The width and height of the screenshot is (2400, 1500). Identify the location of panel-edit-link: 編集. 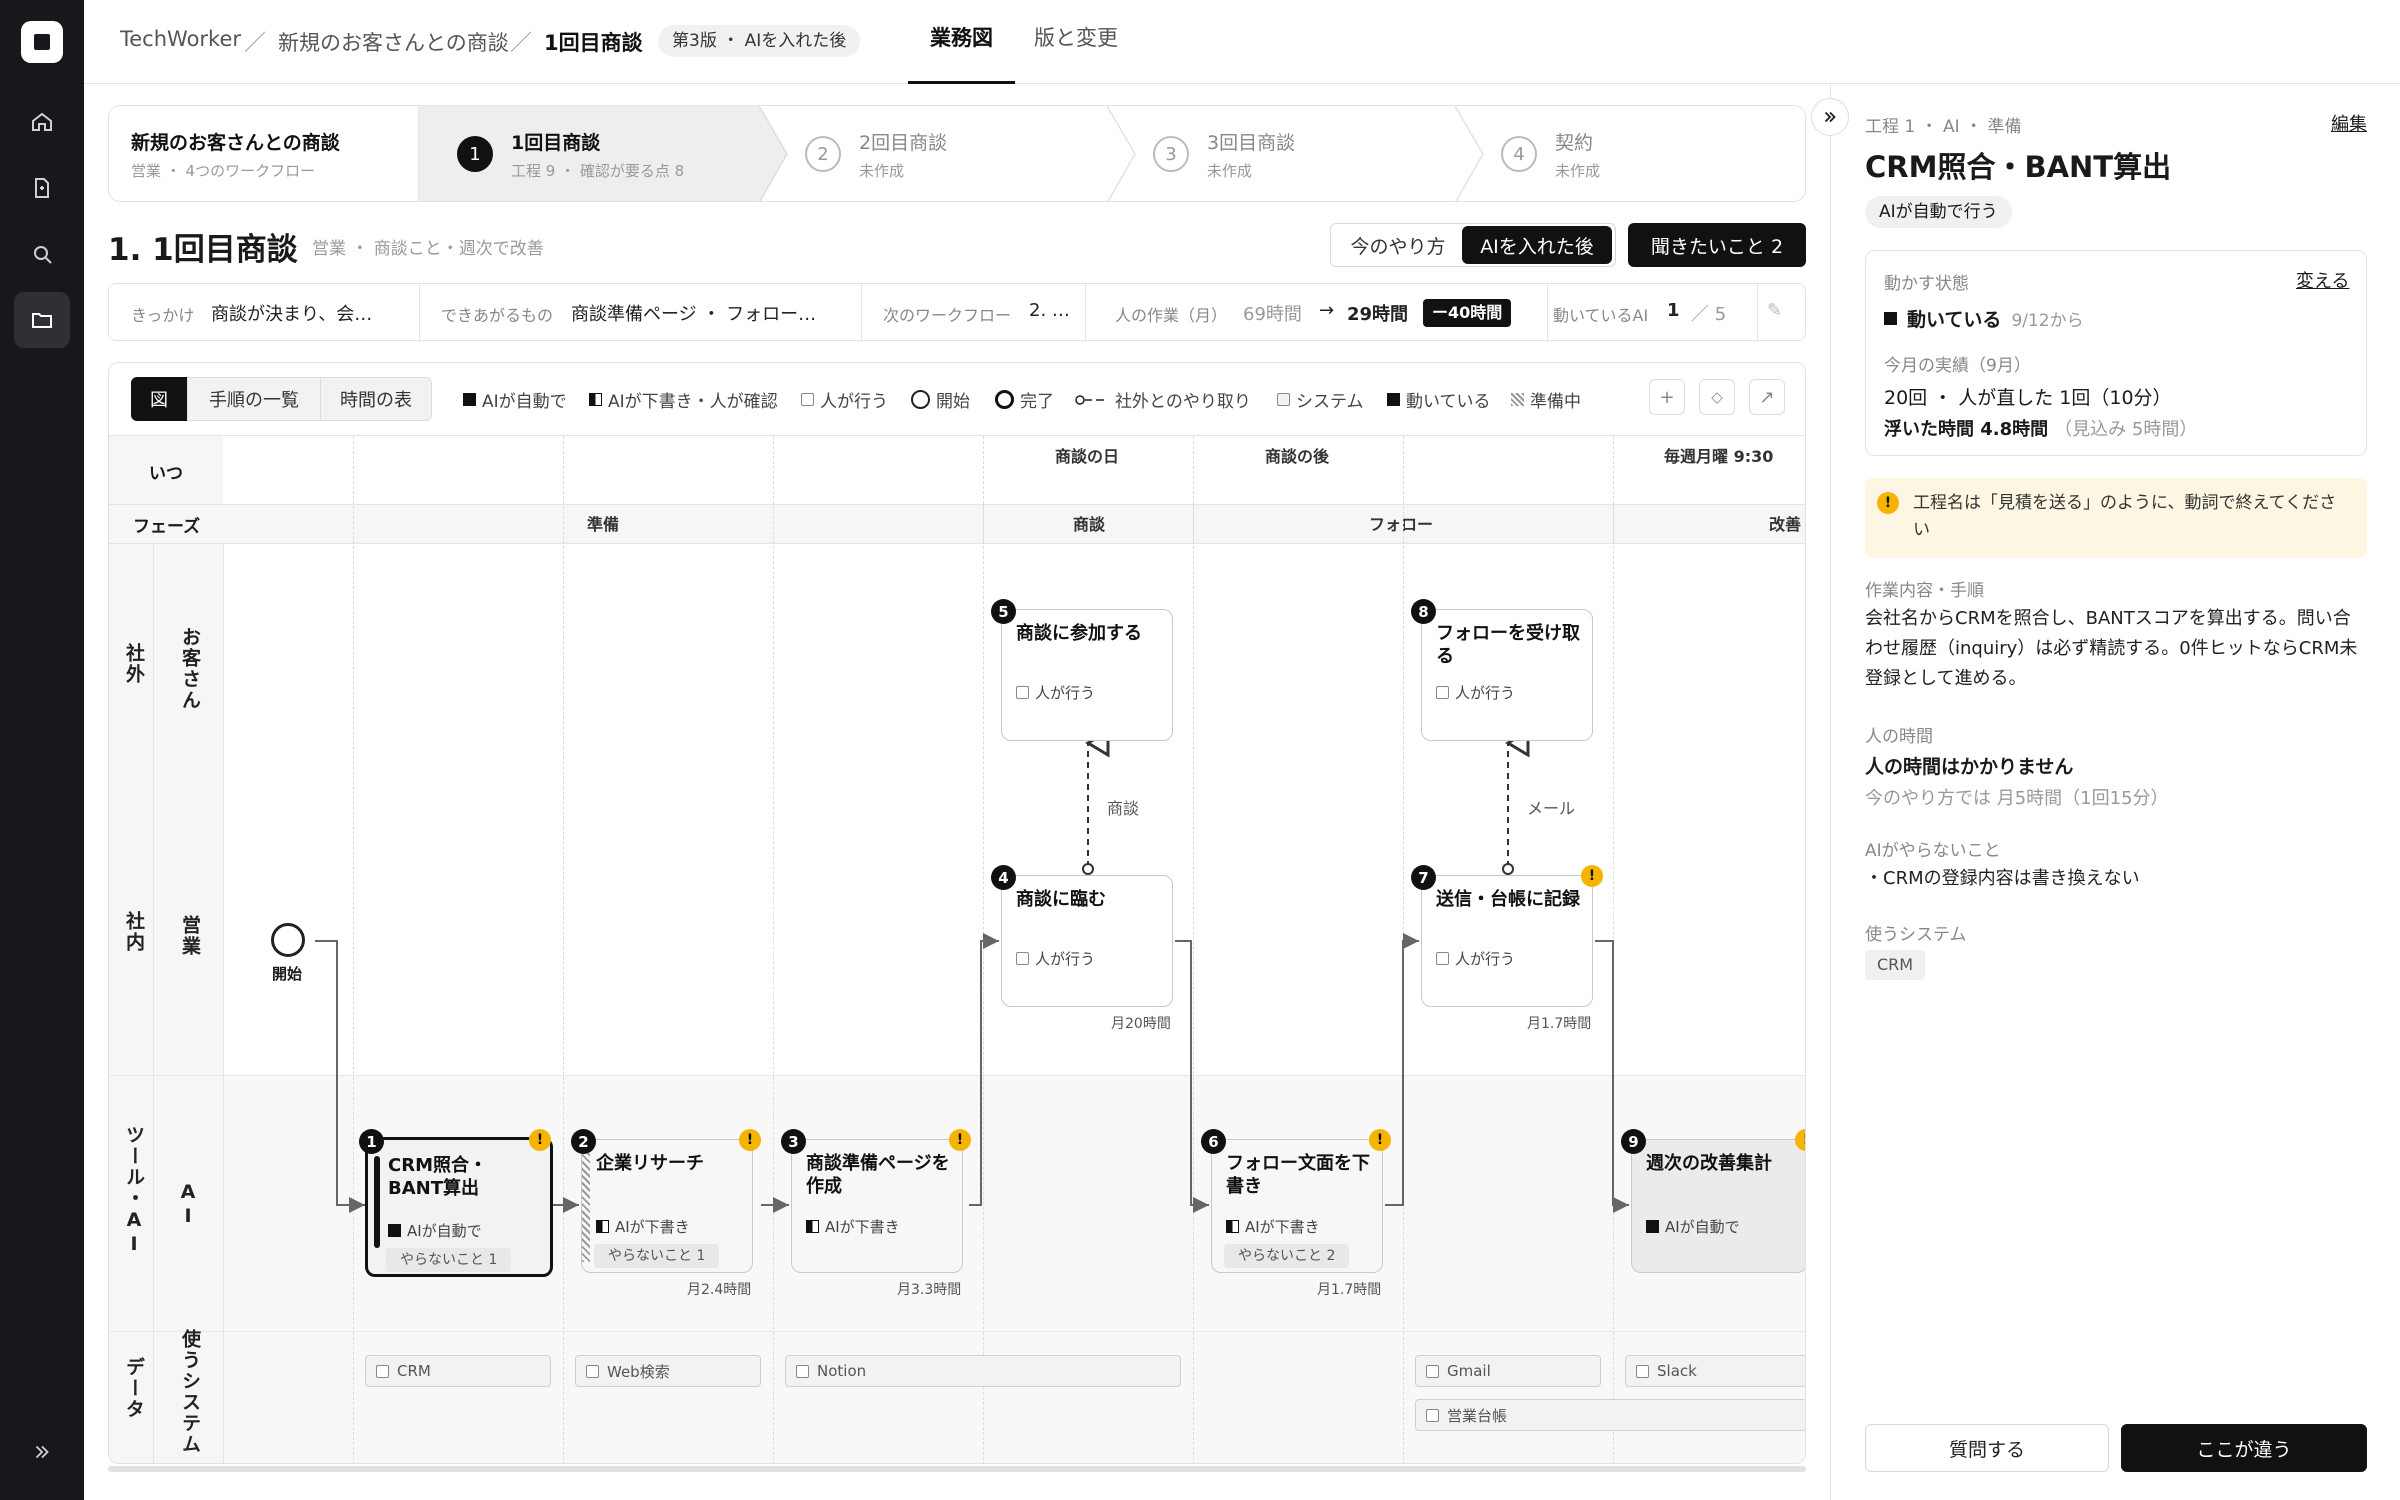
(2349, 123).